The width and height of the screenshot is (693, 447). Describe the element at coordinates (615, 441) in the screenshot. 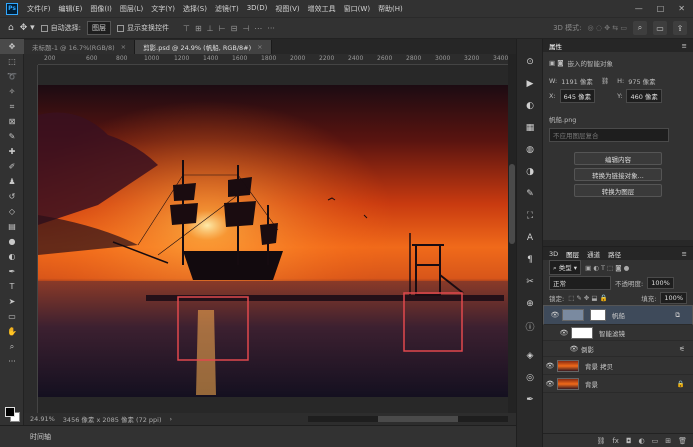

I see `fx-icon: fx` at that location.